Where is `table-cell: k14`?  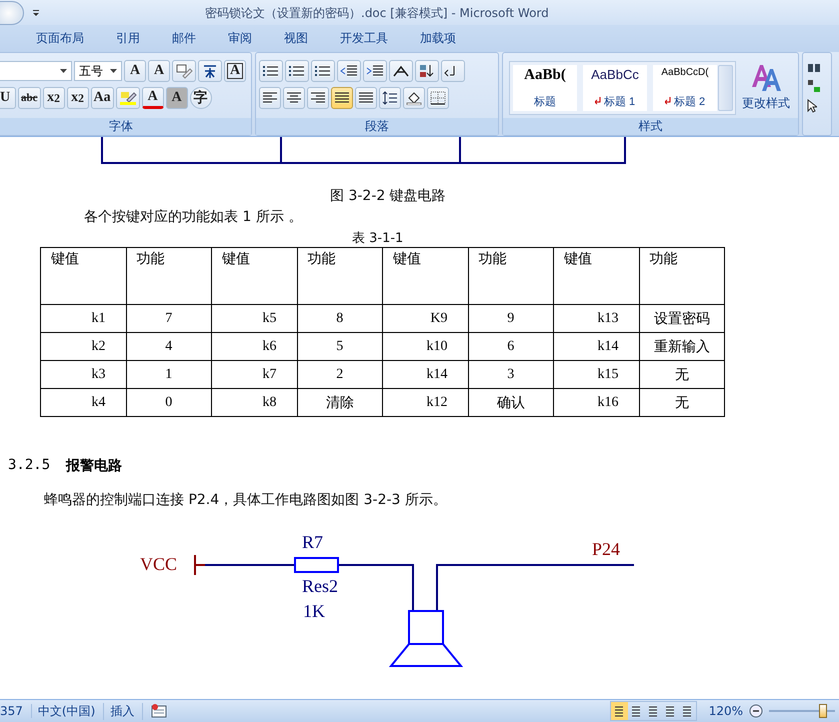 table-cell: k14 is located at coordinates (596, 346).